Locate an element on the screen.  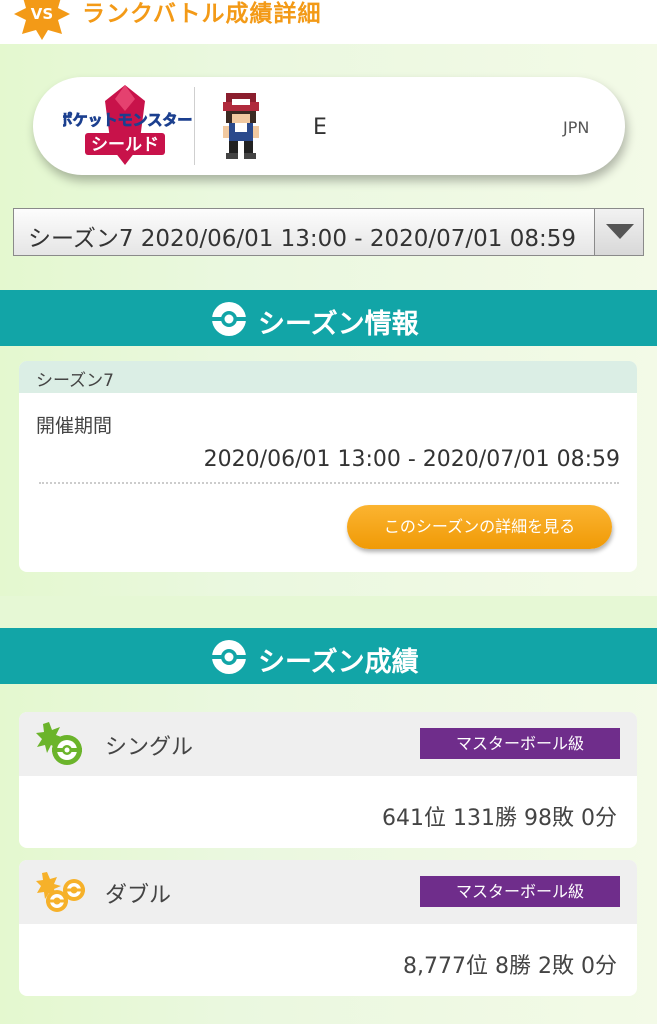
page-title: ランクバトル成績詳細 is located at coordinates (202, 14).